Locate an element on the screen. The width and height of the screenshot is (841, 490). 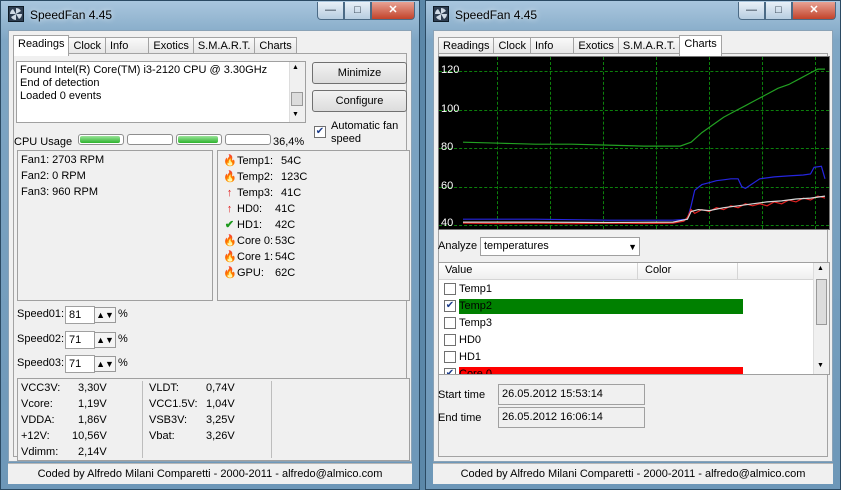
tab-readings: Readings is located at coordinates (41, 45).